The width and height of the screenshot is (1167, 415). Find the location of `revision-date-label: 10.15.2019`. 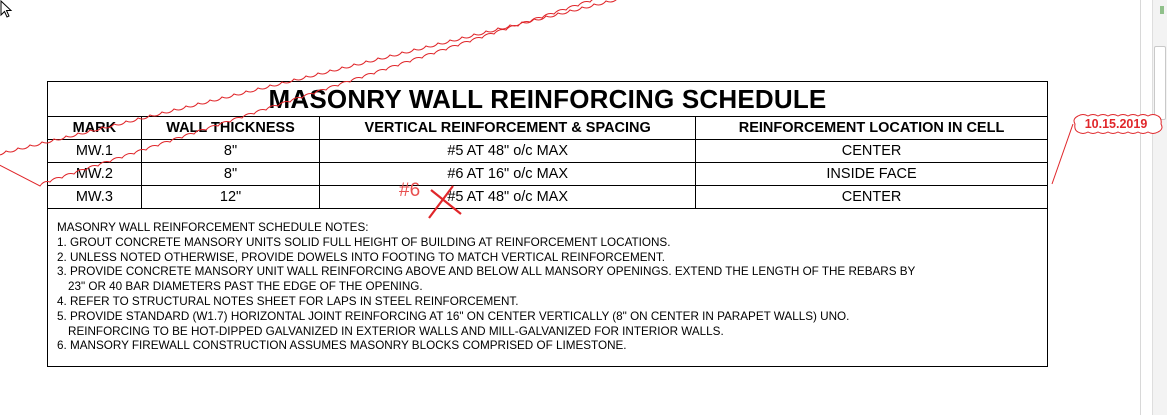

revision-date-label: 10.15.2019 is located at coordinates (1116, 124).